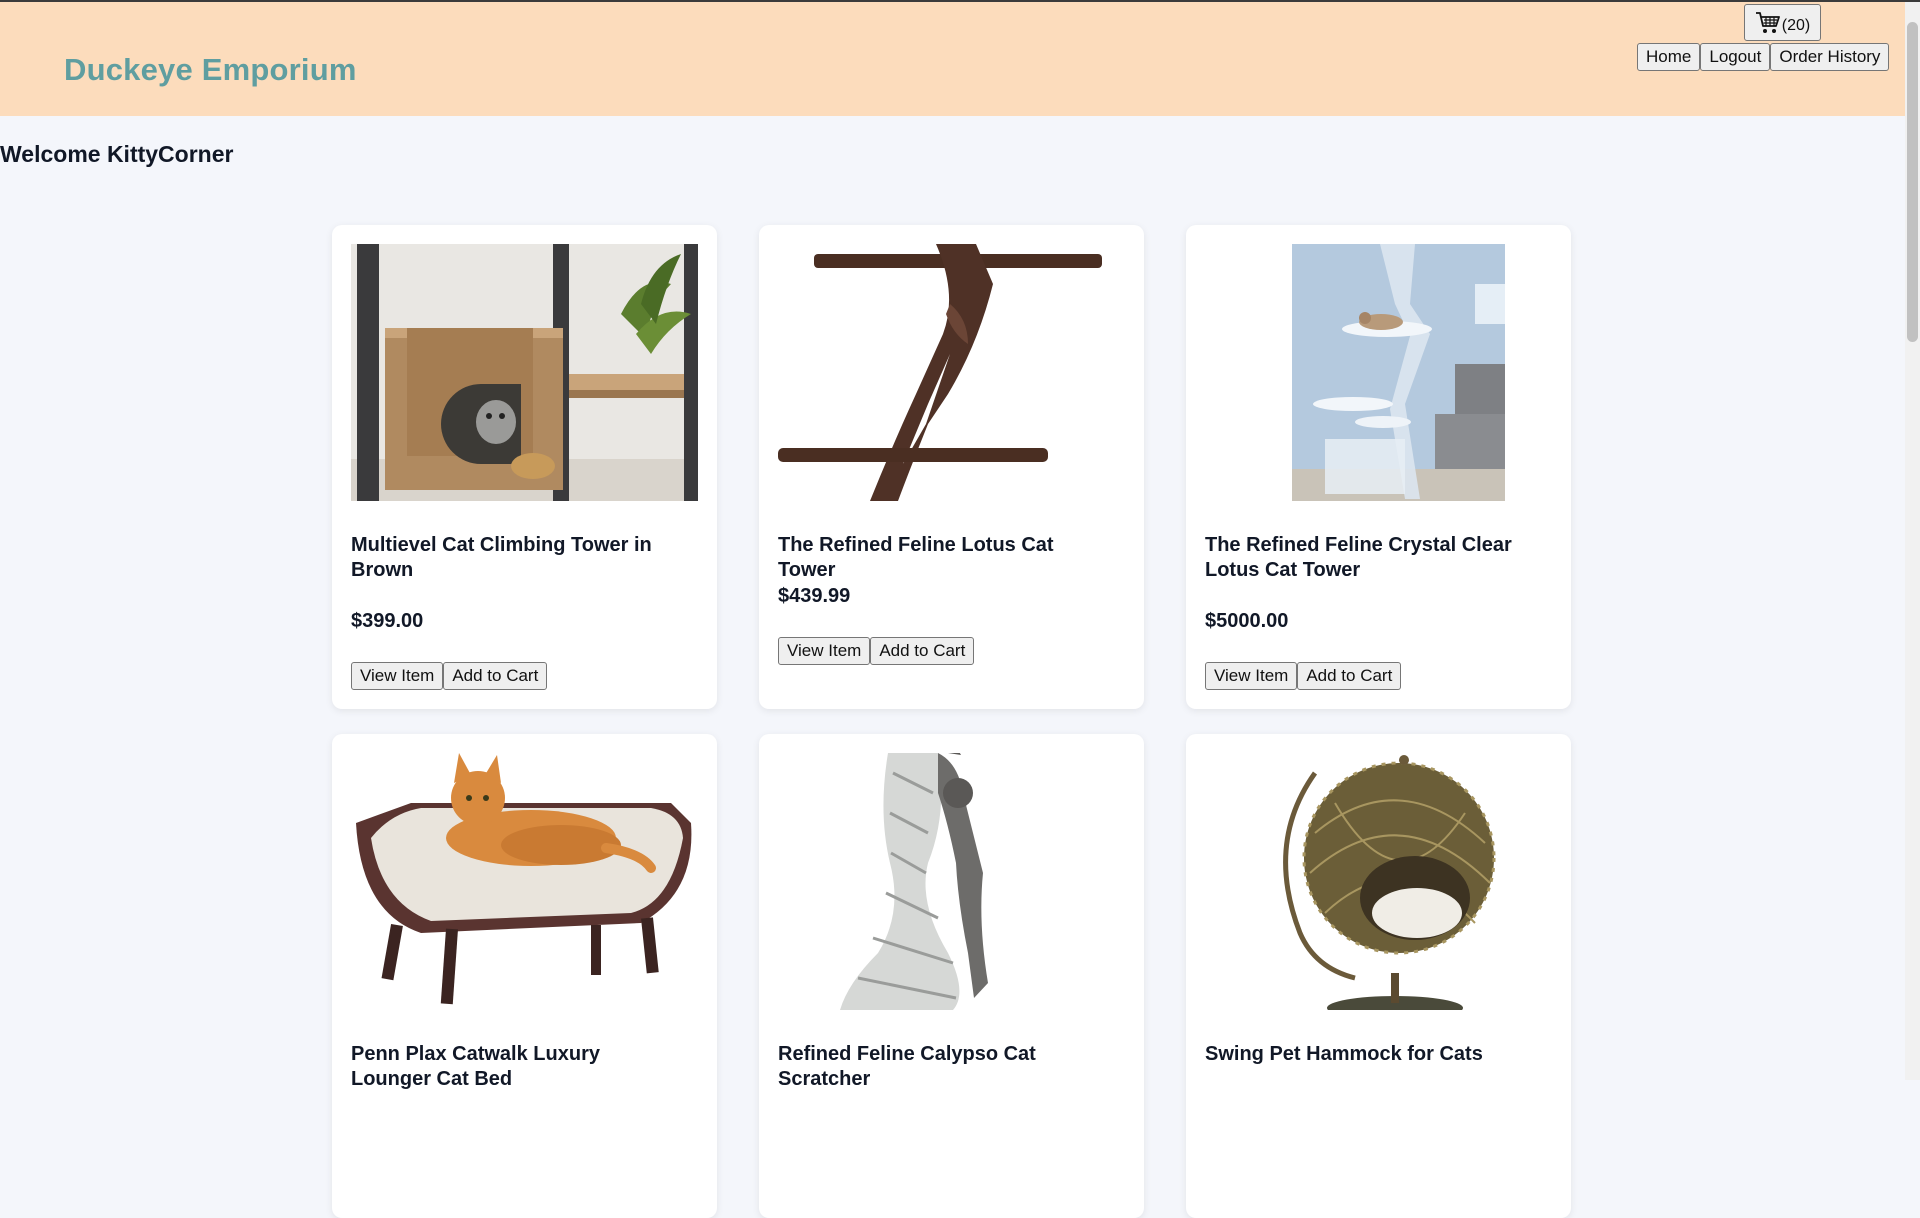 Image resolution: width=1920 pixels, height=1218 pixels. I want to click on cart-button: (20), so click(1782, 22).